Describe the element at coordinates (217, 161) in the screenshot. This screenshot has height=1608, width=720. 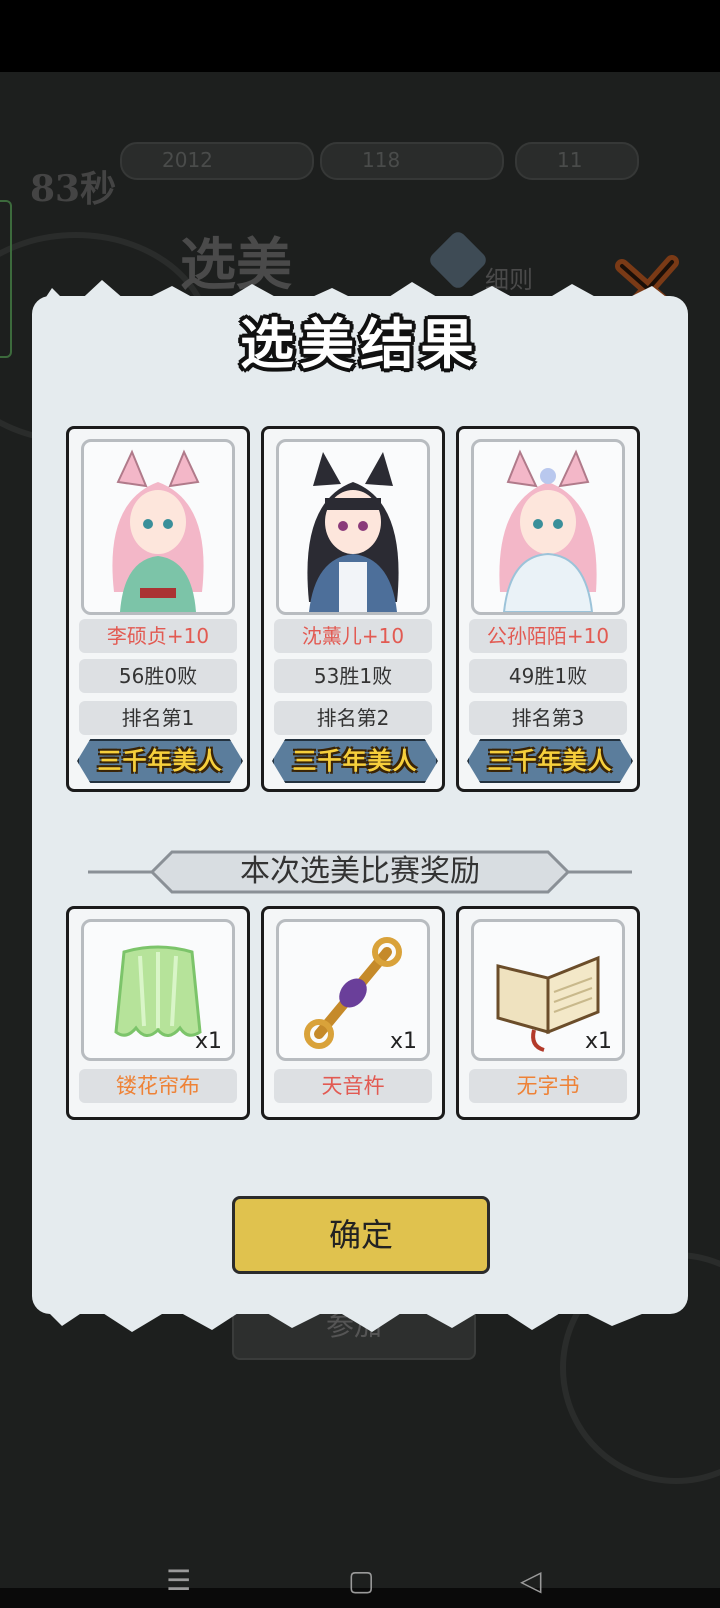
I see `resource-bar: 2012` at that location.